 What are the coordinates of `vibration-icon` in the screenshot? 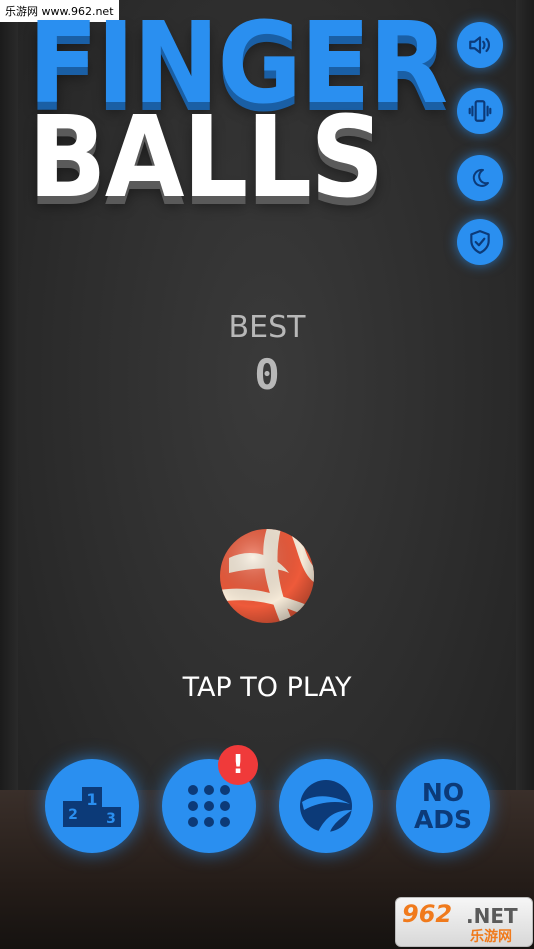 It's located at (480, 111).